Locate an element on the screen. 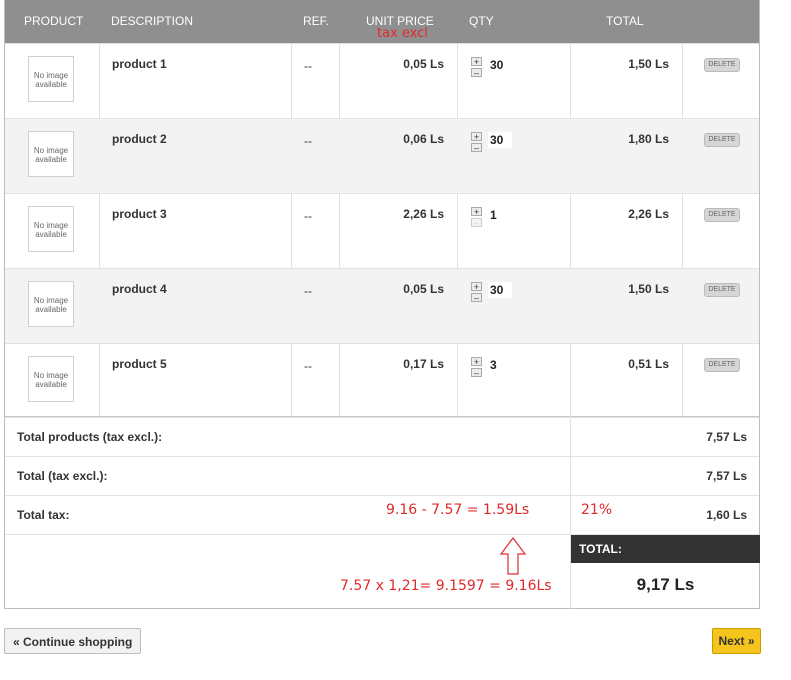  header-total: TOTAL is located at coordinates (625, 21).